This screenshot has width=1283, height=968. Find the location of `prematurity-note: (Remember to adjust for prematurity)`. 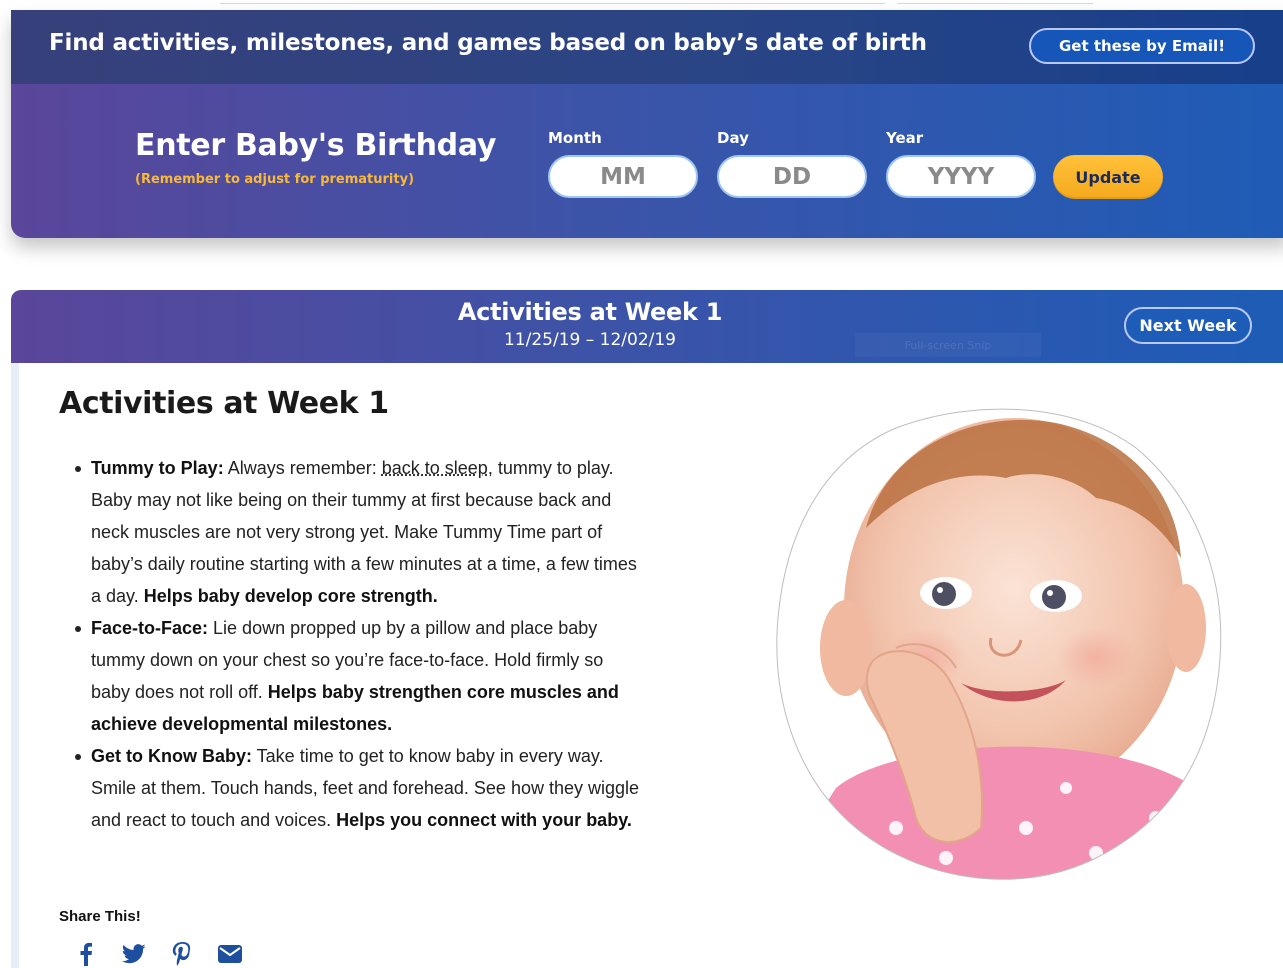

prematurity-note: (Remember to adjust for prematurity) is located at coordinates (275, 179).